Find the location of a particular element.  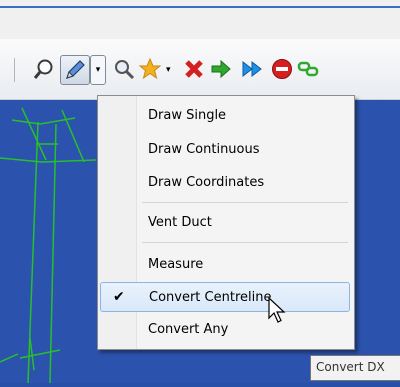

menu-item-label: Convert Centreline is located at coordinates (210, 297).